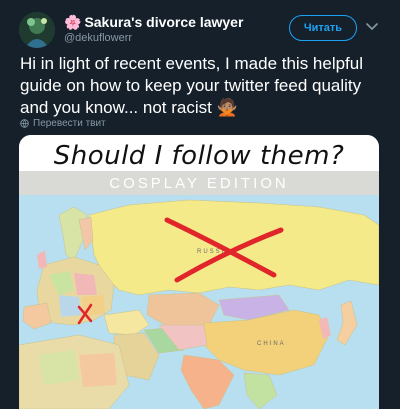 This screenshot has width=400, height=409. Describe the element at coordinates (372, 27) in the screenshot. I see `chevron-down-icon` at that location.